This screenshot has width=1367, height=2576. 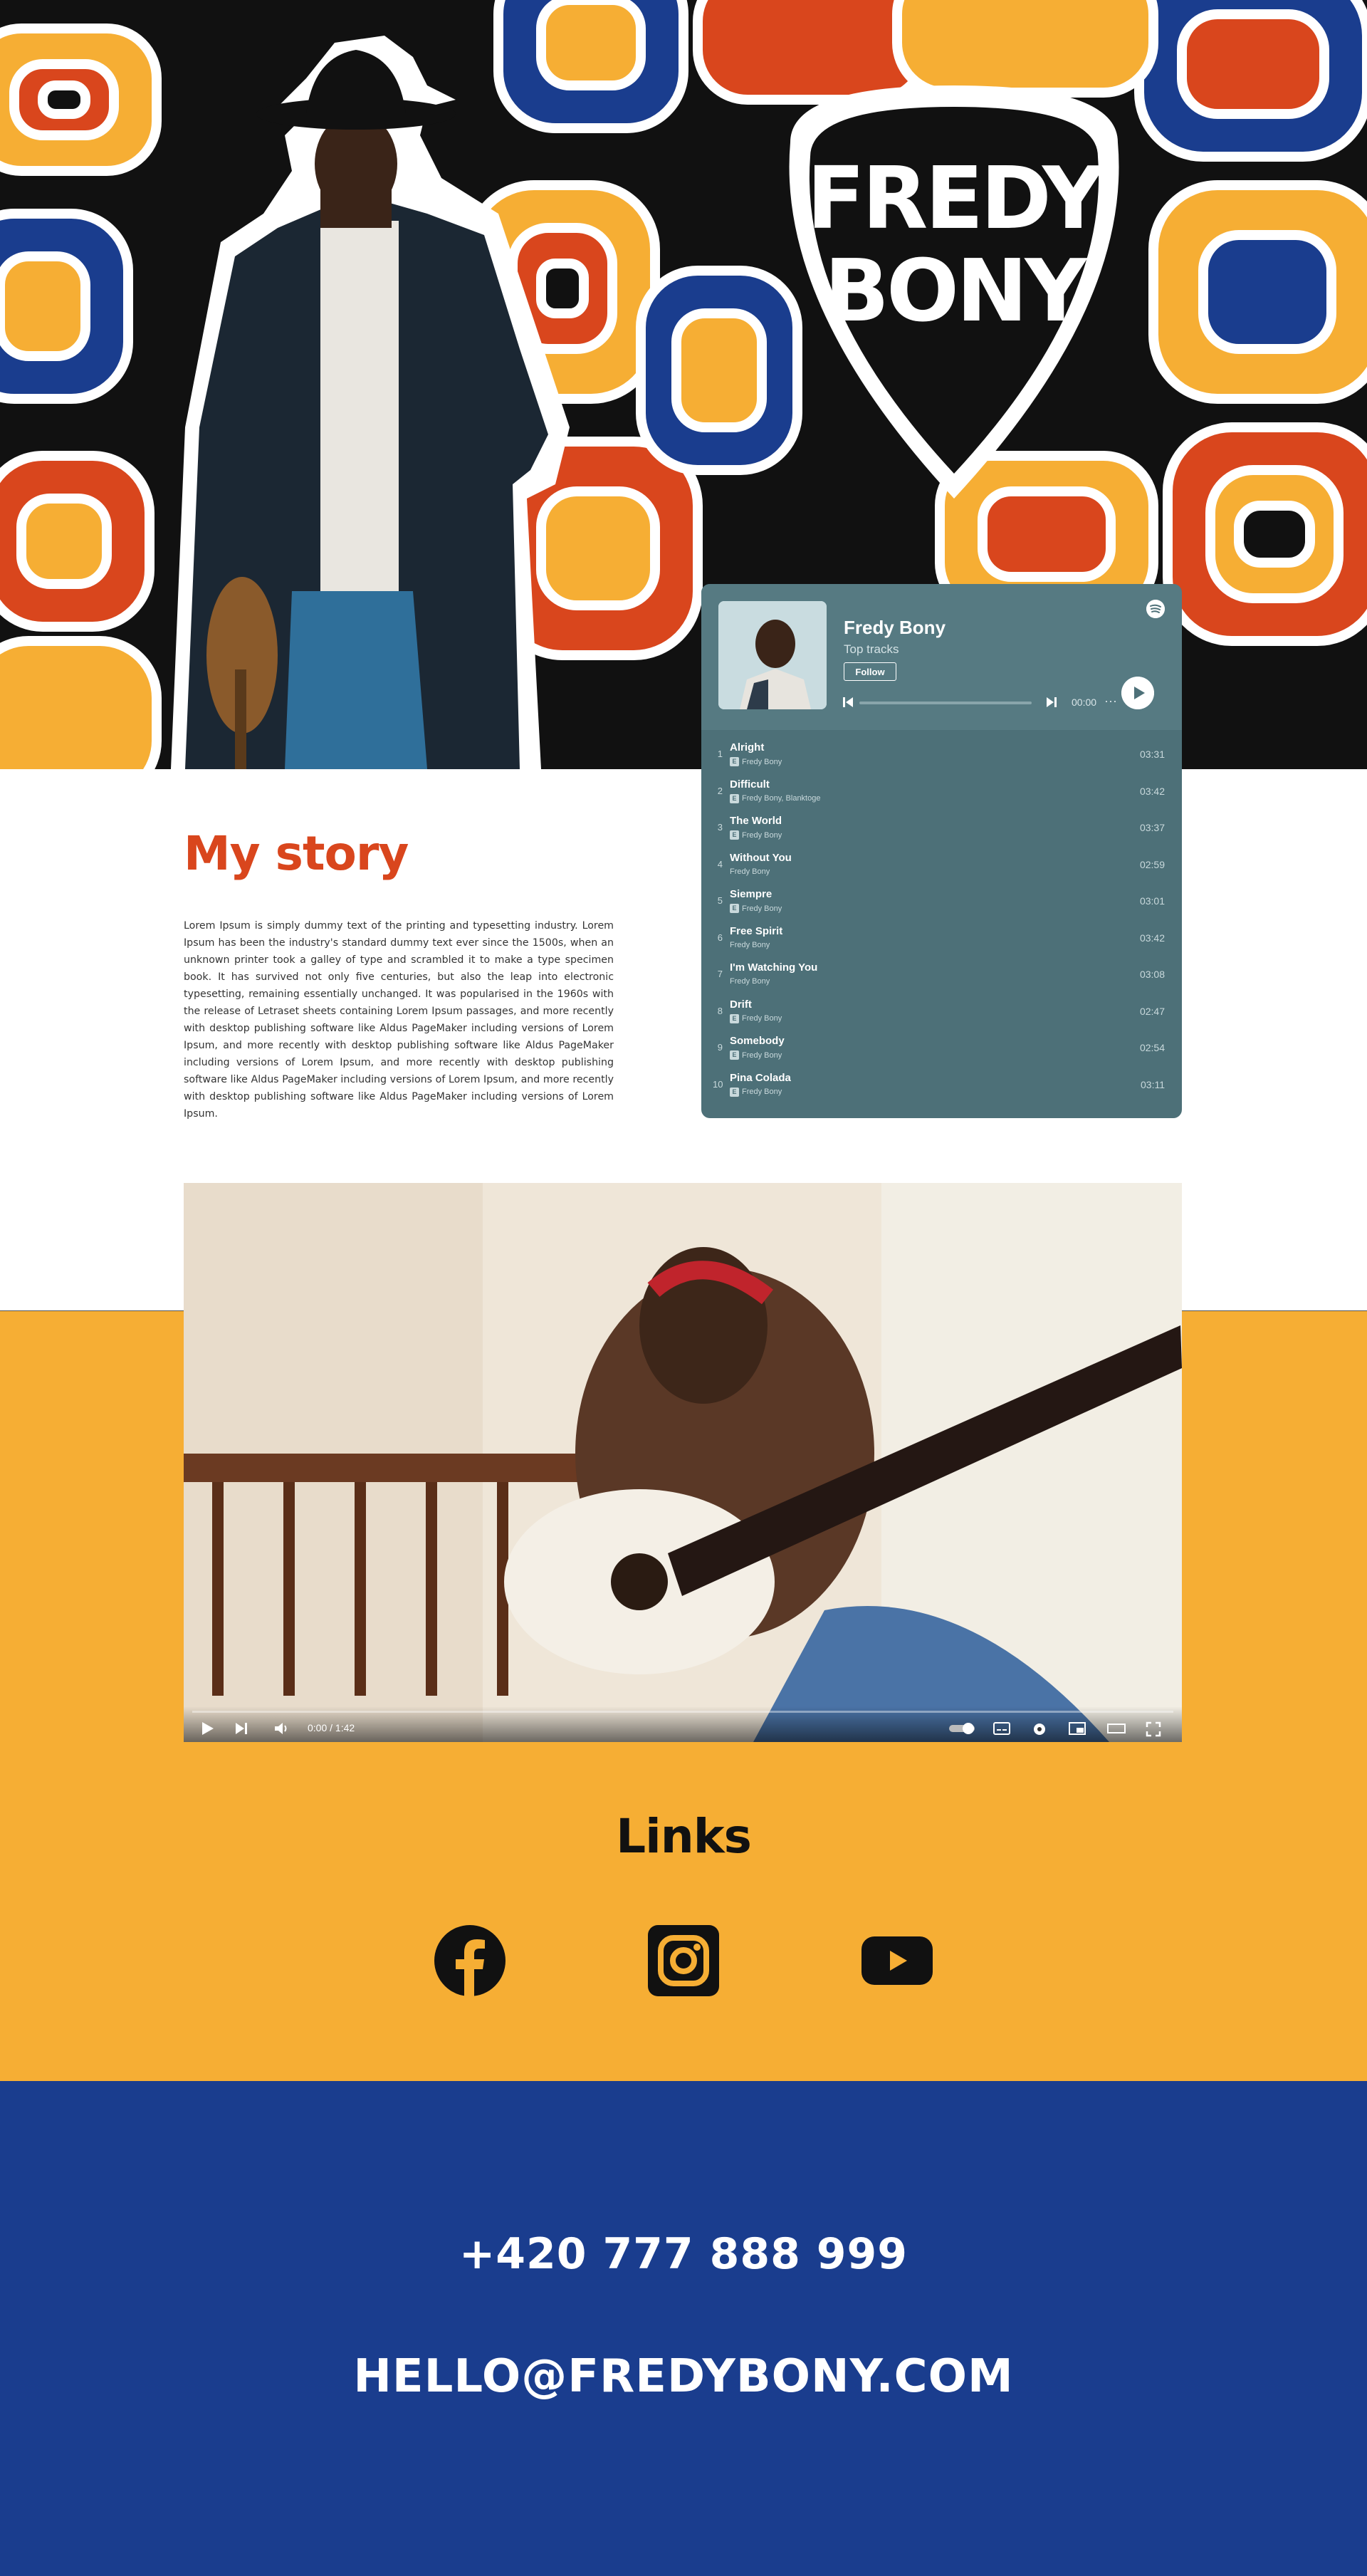 What do you see at coordinates (683, 1724) in the screenshot?
I see `video-controls-bar: 0:00 / 1:42` at bounding box center [683, 1724].